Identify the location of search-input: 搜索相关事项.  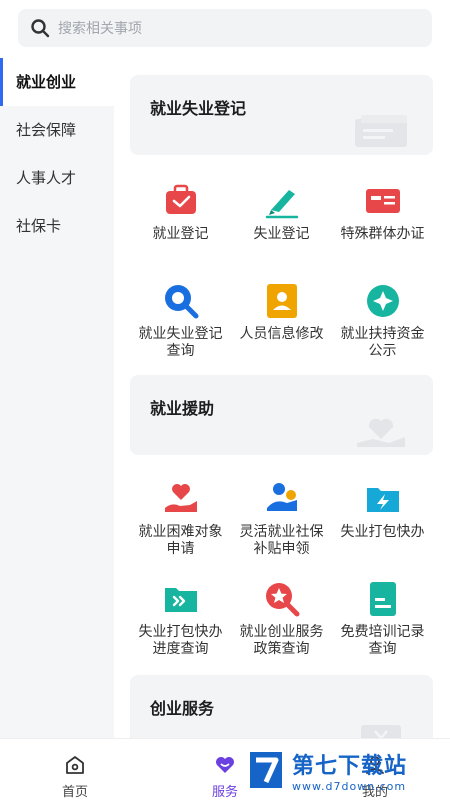
(225, 28).